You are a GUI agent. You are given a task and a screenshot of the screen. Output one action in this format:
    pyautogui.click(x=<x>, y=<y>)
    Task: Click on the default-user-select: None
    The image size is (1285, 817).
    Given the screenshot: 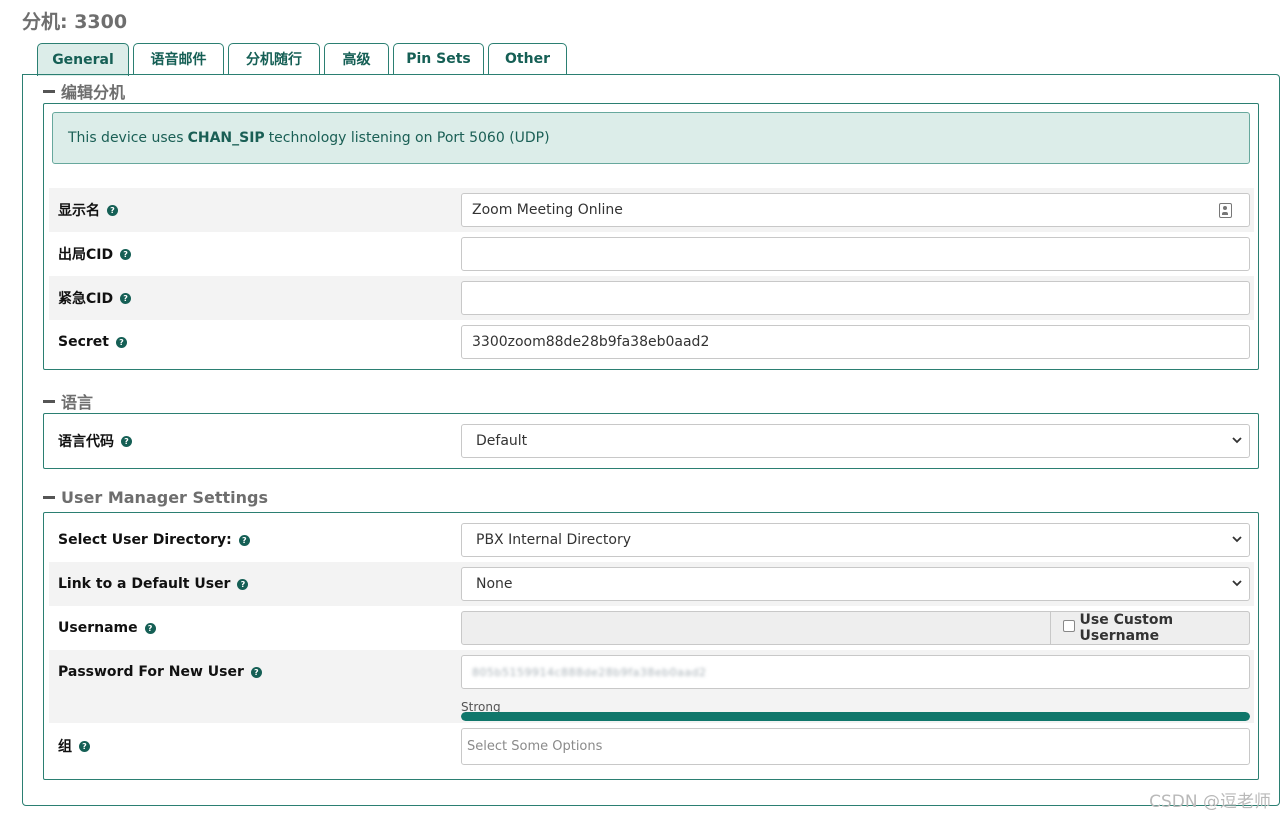 What is the action you would take?
    pyautogui.click(x=855, y=584)
    